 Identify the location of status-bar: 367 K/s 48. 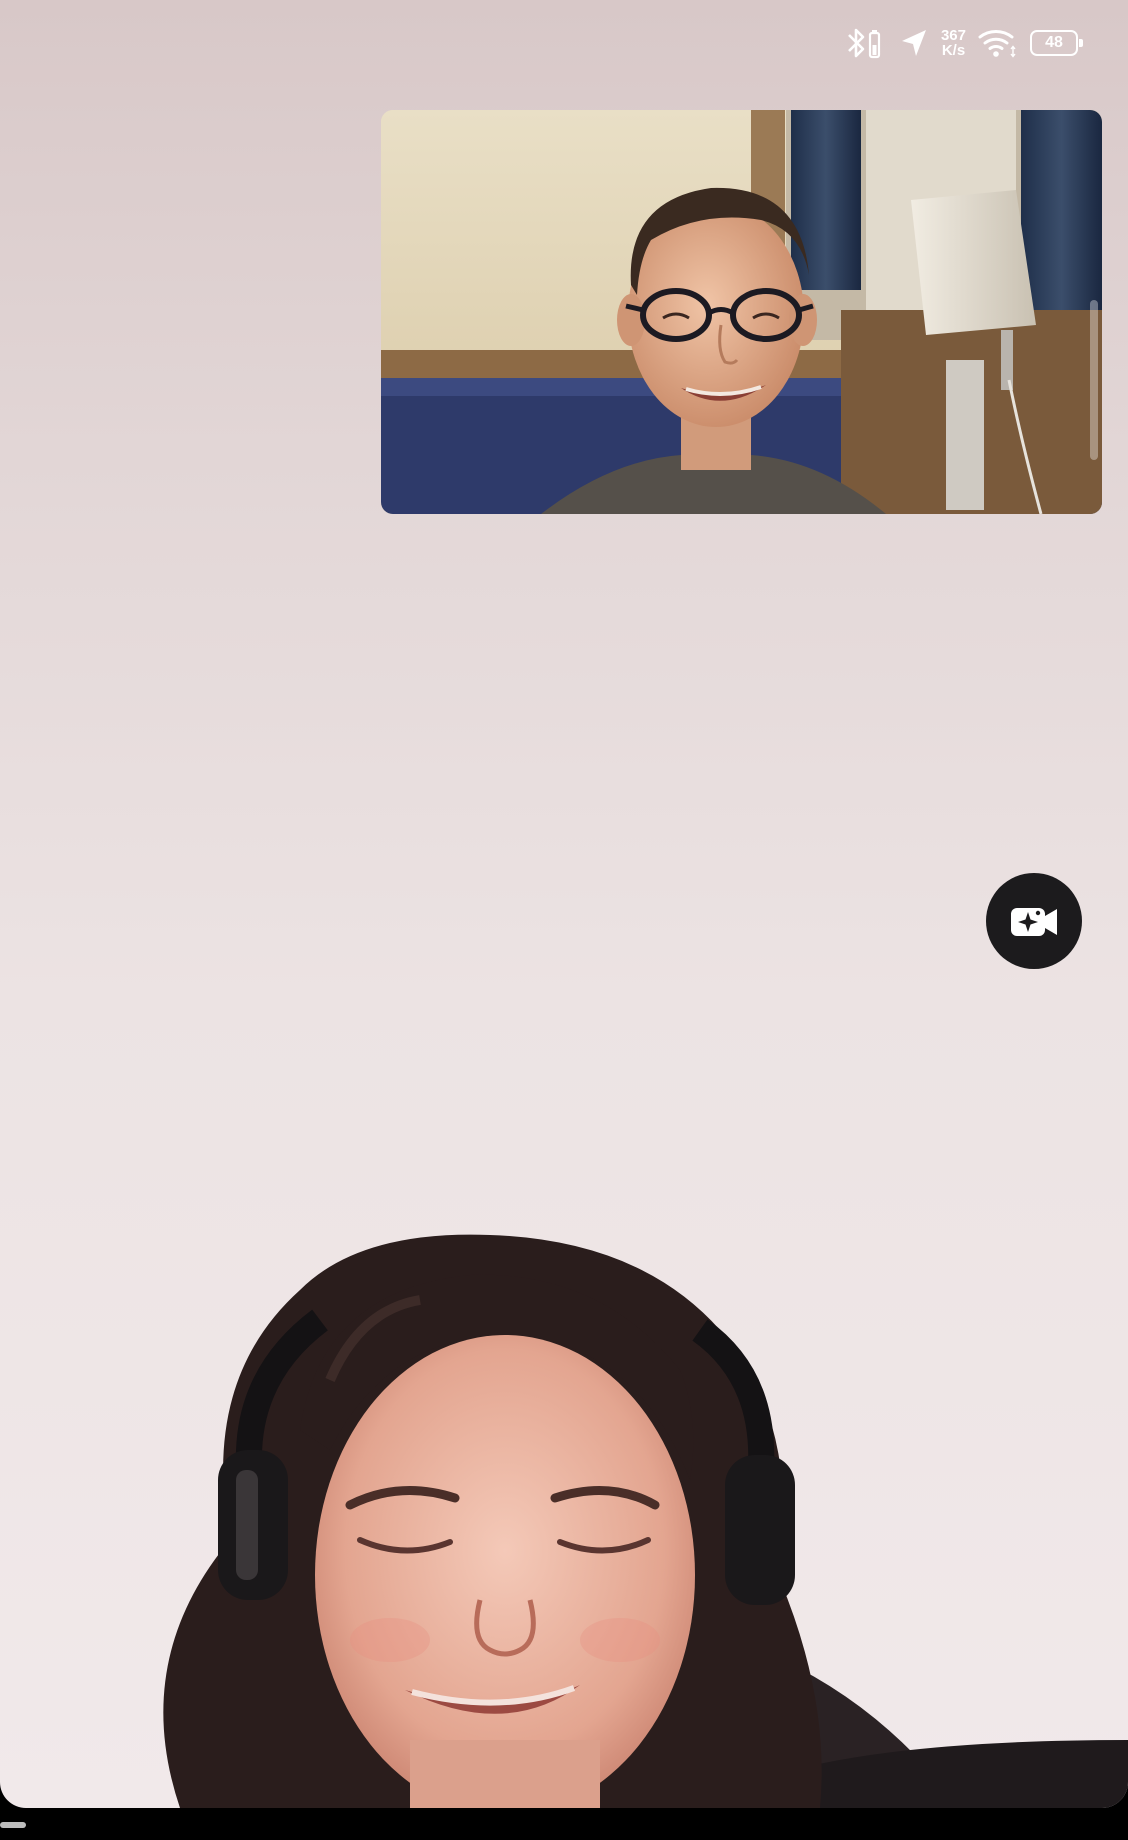
(964, 43).